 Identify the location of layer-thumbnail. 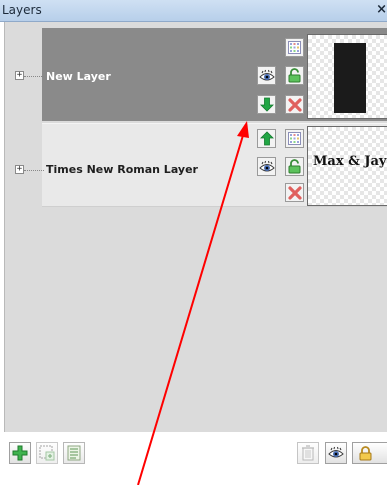
(347, 76).